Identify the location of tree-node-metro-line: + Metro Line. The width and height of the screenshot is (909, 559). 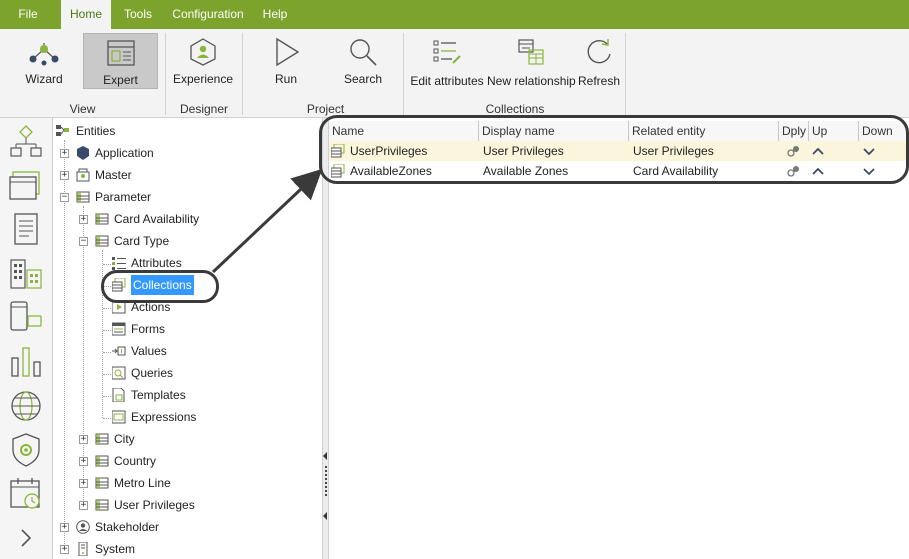
(188, 483).